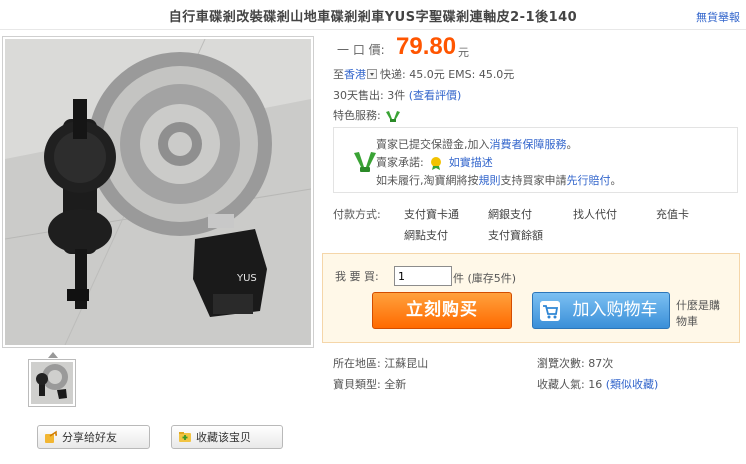 This screenshot has width=746, height=464. What do you see at coordinates (435, 95) in the screenshot?
I see `view-reviews-link: (查看評價)` at bounding box center [435, 95].